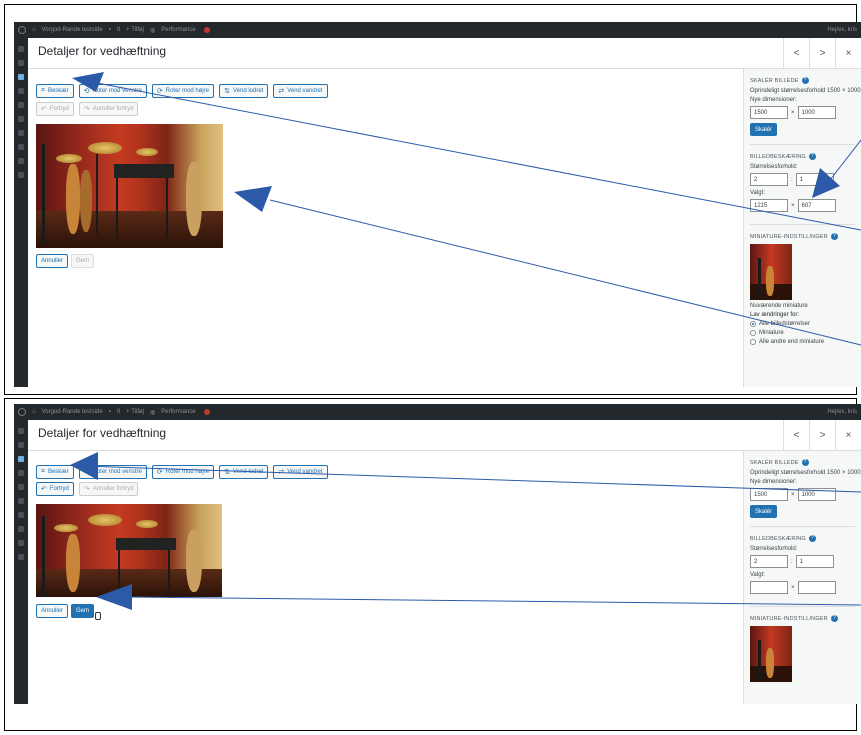 Image resolution: width=861 pixels, height=735 pixels. I want to click on crop-heading: BILLEDBESKÆRING, so click(778, 156).